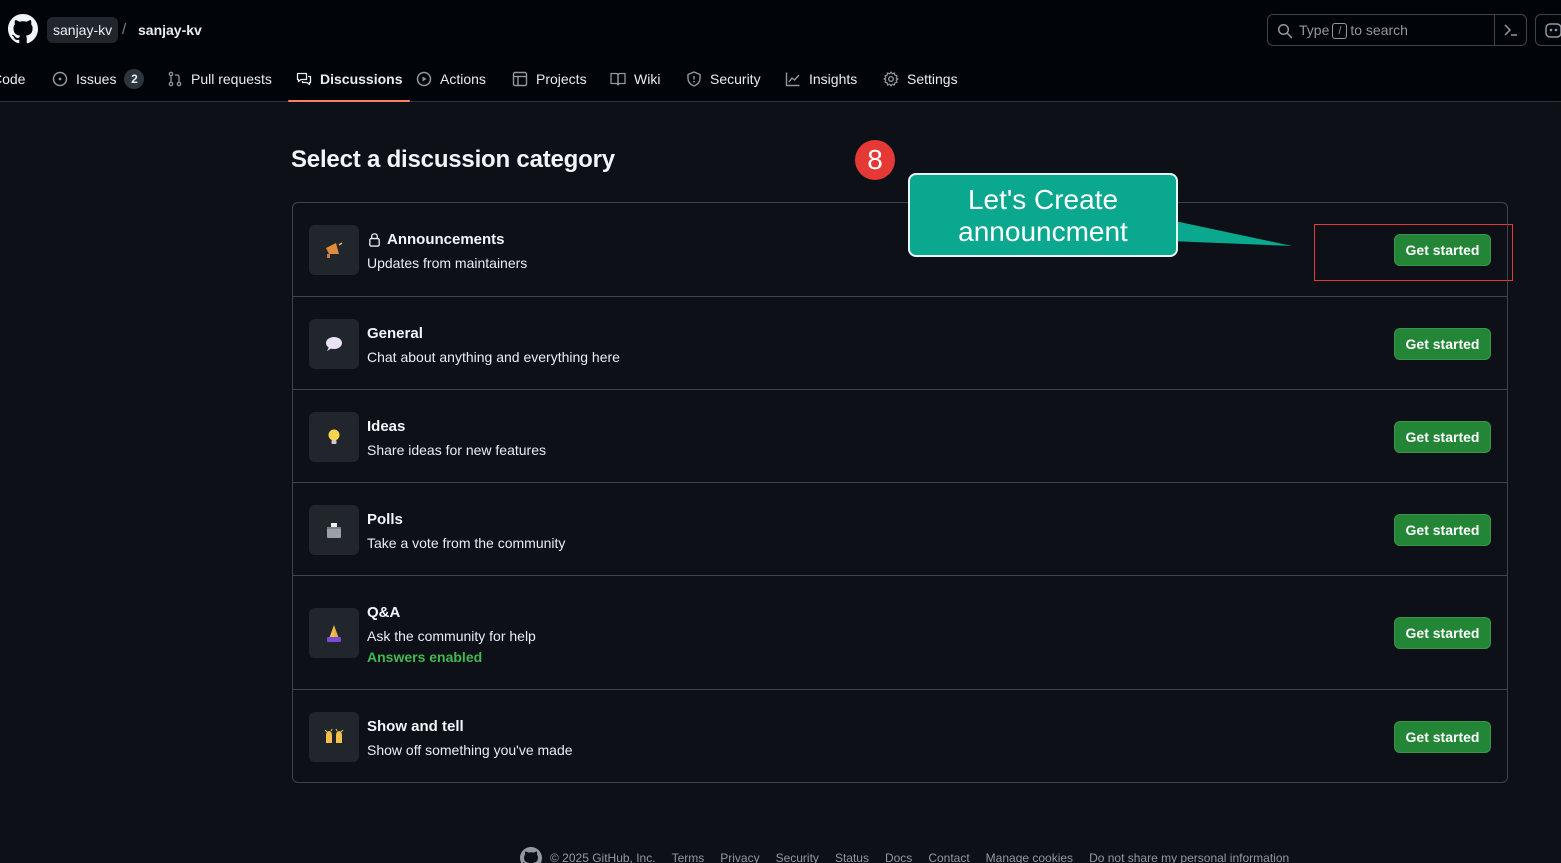  What do you see at coordinates (948, 857) in the screenshot?
I see `footer-link-contact: Contact` at bounding box center [948, 857].